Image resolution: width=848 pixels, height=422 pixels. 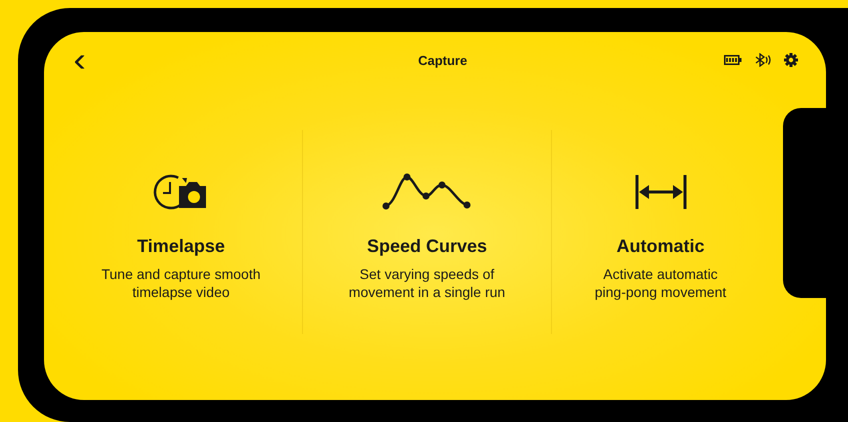 What do you see at coordinates (660, 246) in the screenshot?
I see `feature-title: Automatic` at bounding box center [660, 246].